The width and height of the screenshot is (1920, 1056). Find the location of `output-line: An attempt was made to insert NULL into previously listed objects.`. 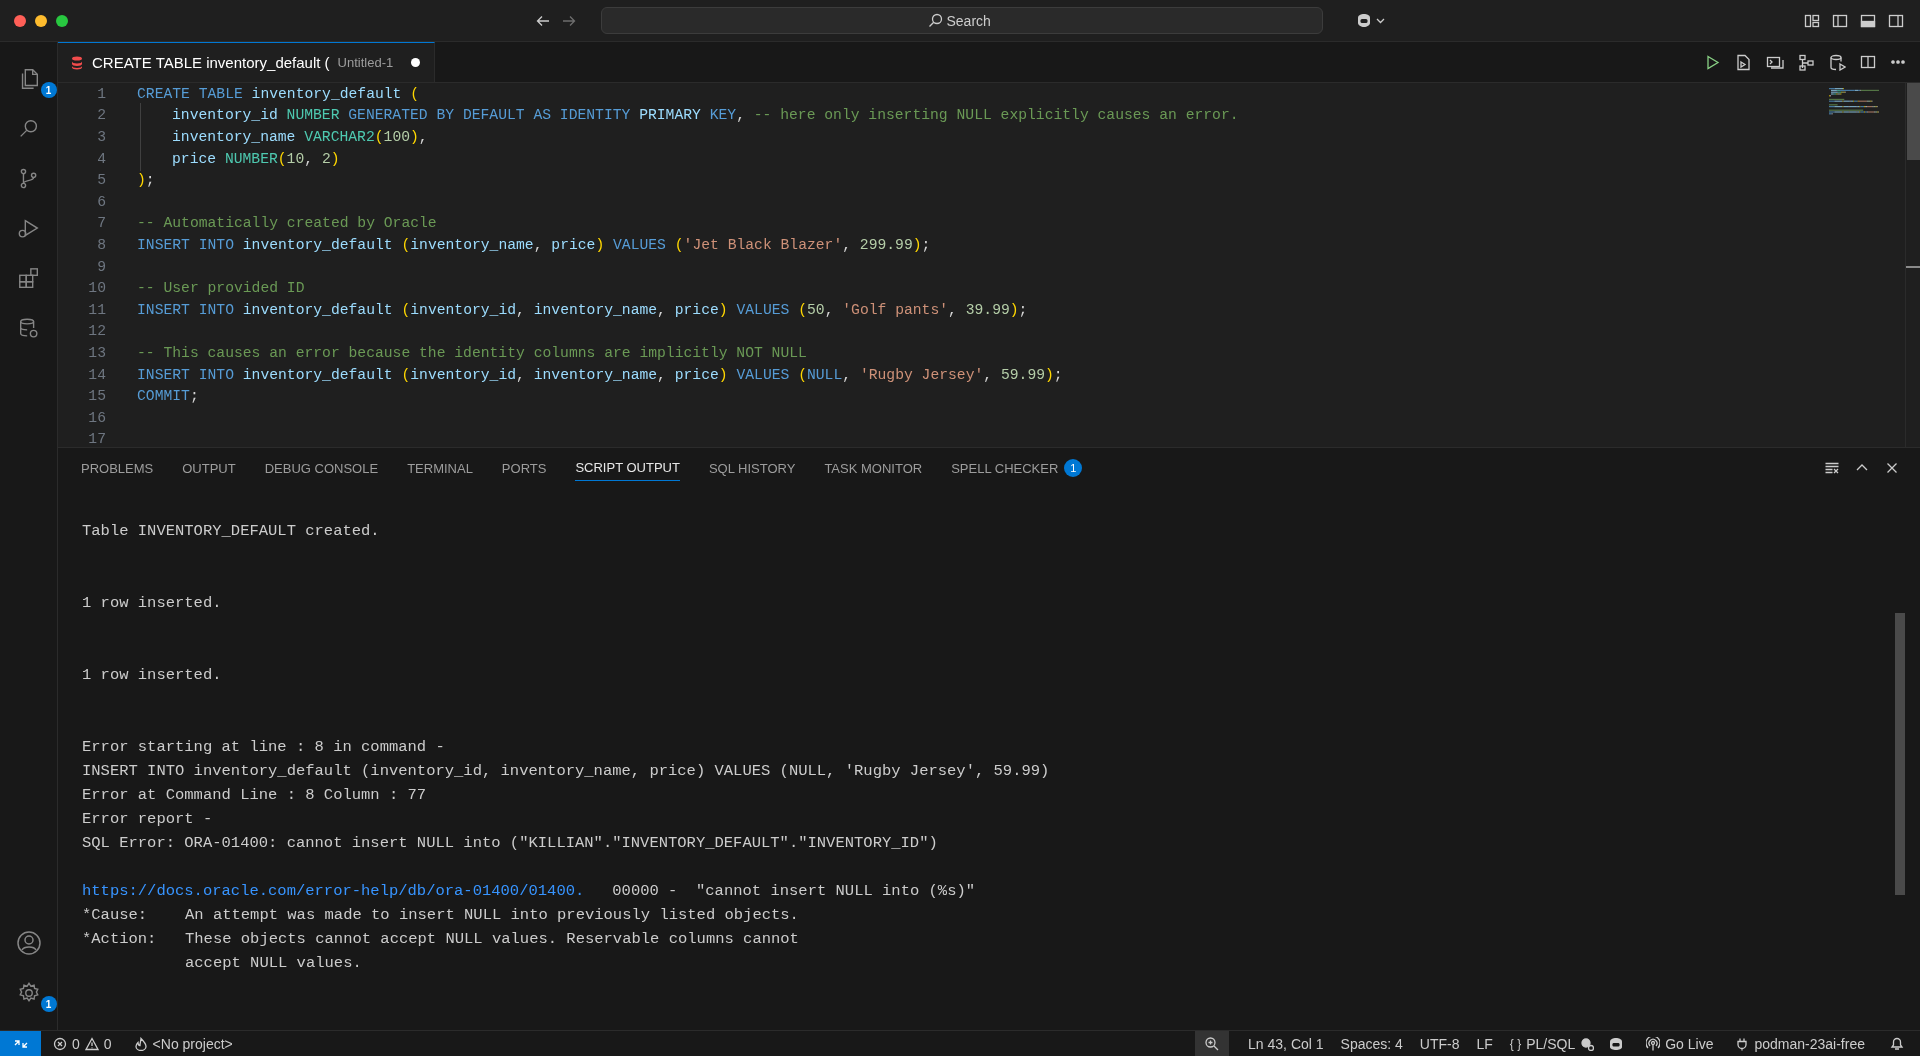

output-line: An attempt was made to insert NULL into previously listed objects. is located at coordinates (492, 915).